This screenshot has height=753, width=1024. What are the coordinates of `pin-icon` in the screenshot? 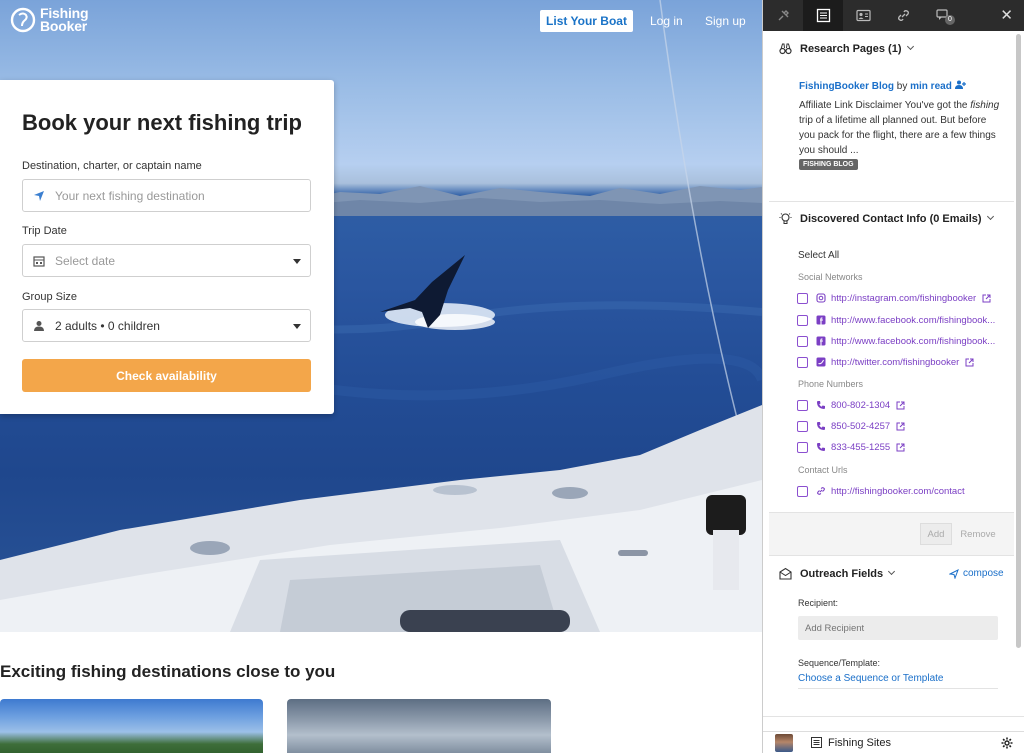 It's located at (783, 15).